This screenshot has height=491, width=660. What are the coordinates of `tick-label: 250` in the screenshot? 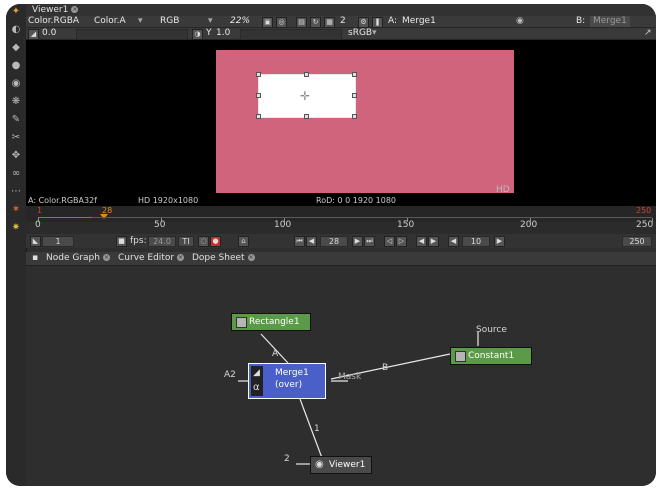 It's located at (645, 225).